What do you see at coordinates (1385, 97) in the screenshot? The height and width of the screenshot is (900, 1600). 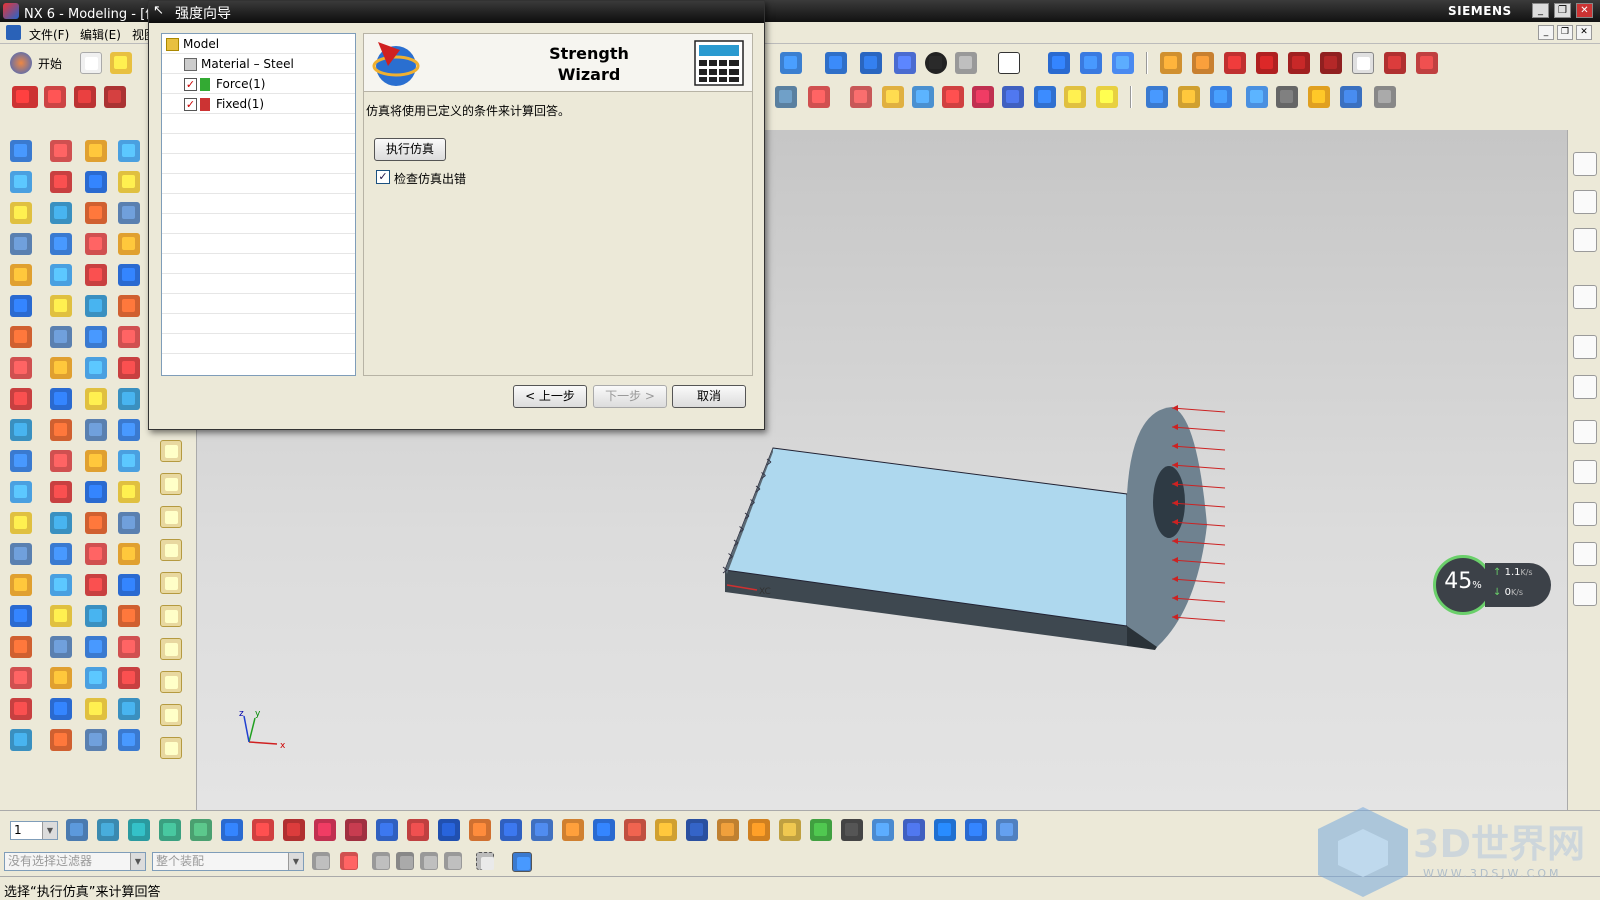 I see `analysis-more-icon` at bounding box center [1385, 97].